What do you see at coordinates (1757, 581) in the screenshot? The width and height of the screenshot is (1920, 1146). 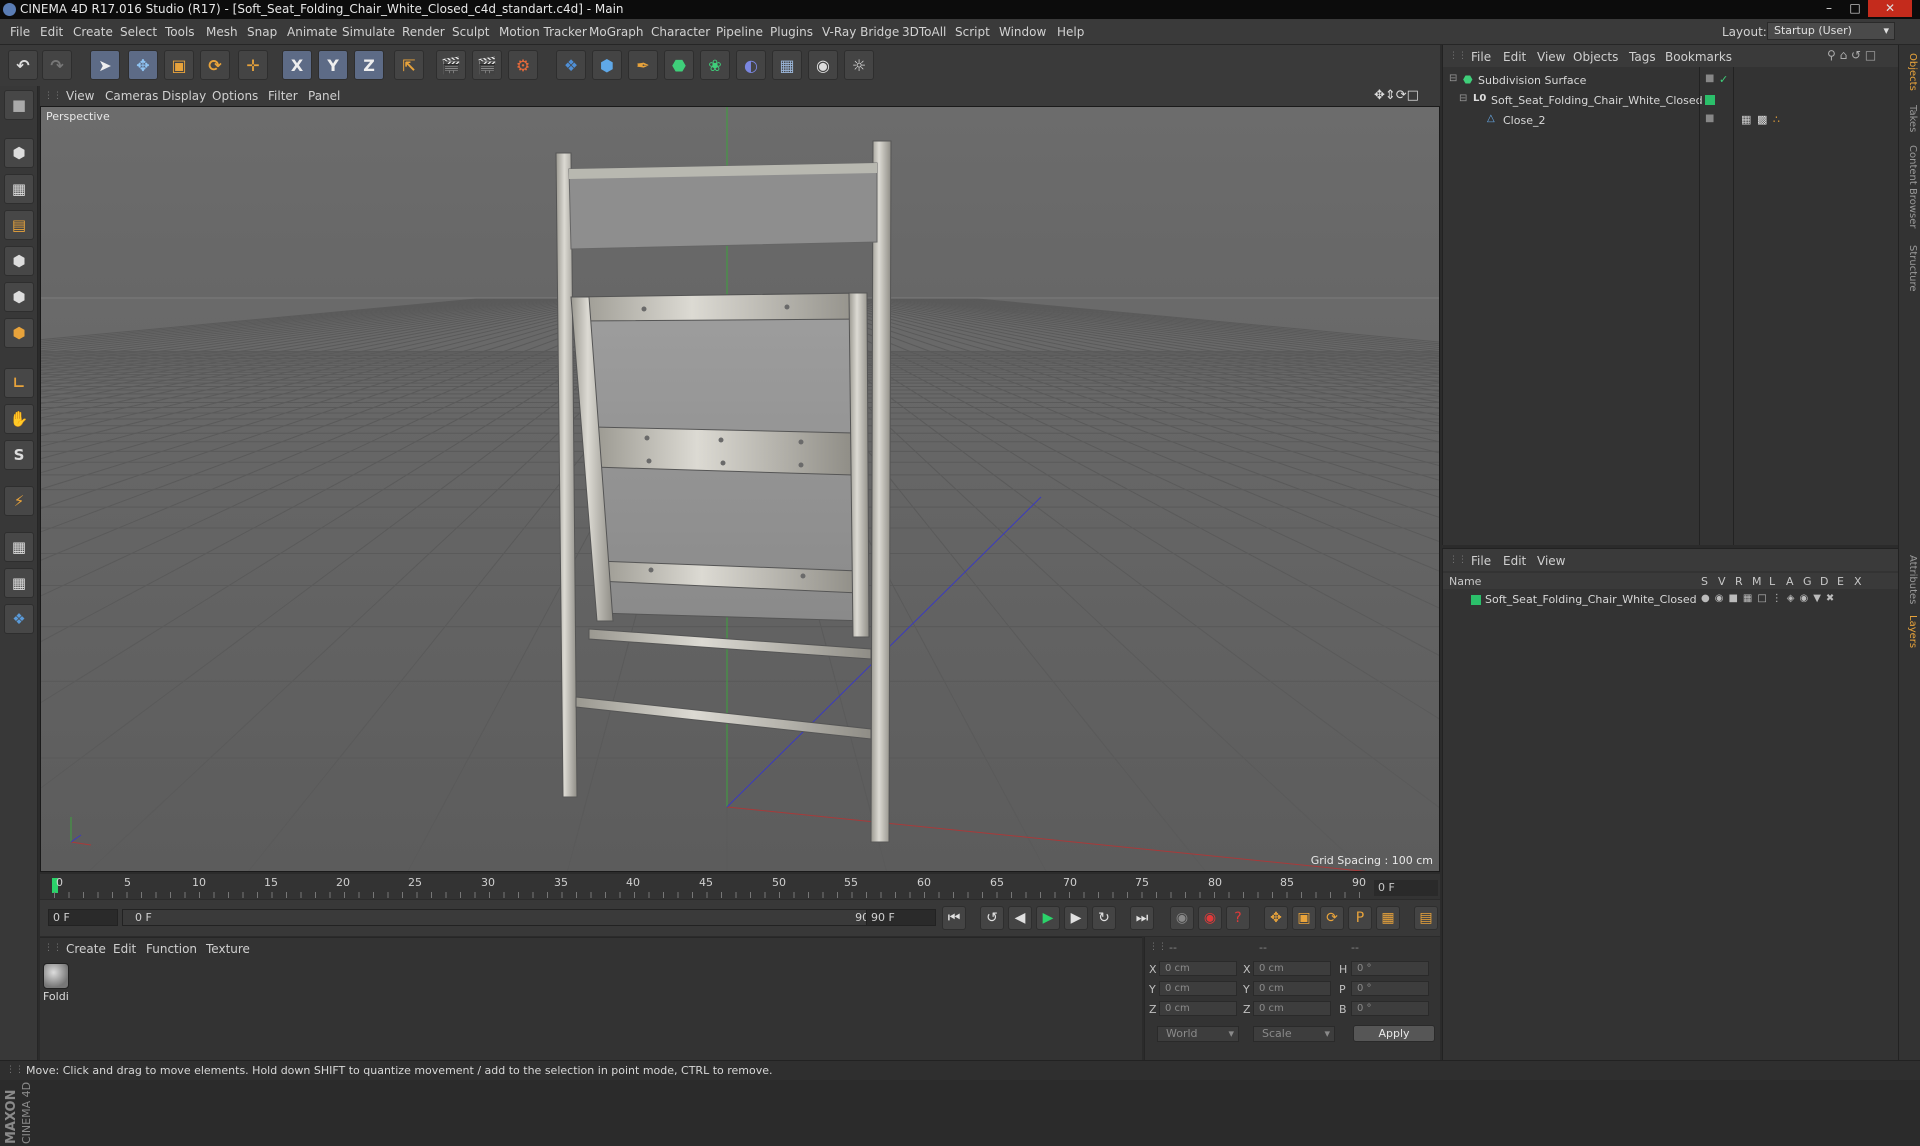 I see `layer-col-manager: M` at bounding box center [1757, 581].